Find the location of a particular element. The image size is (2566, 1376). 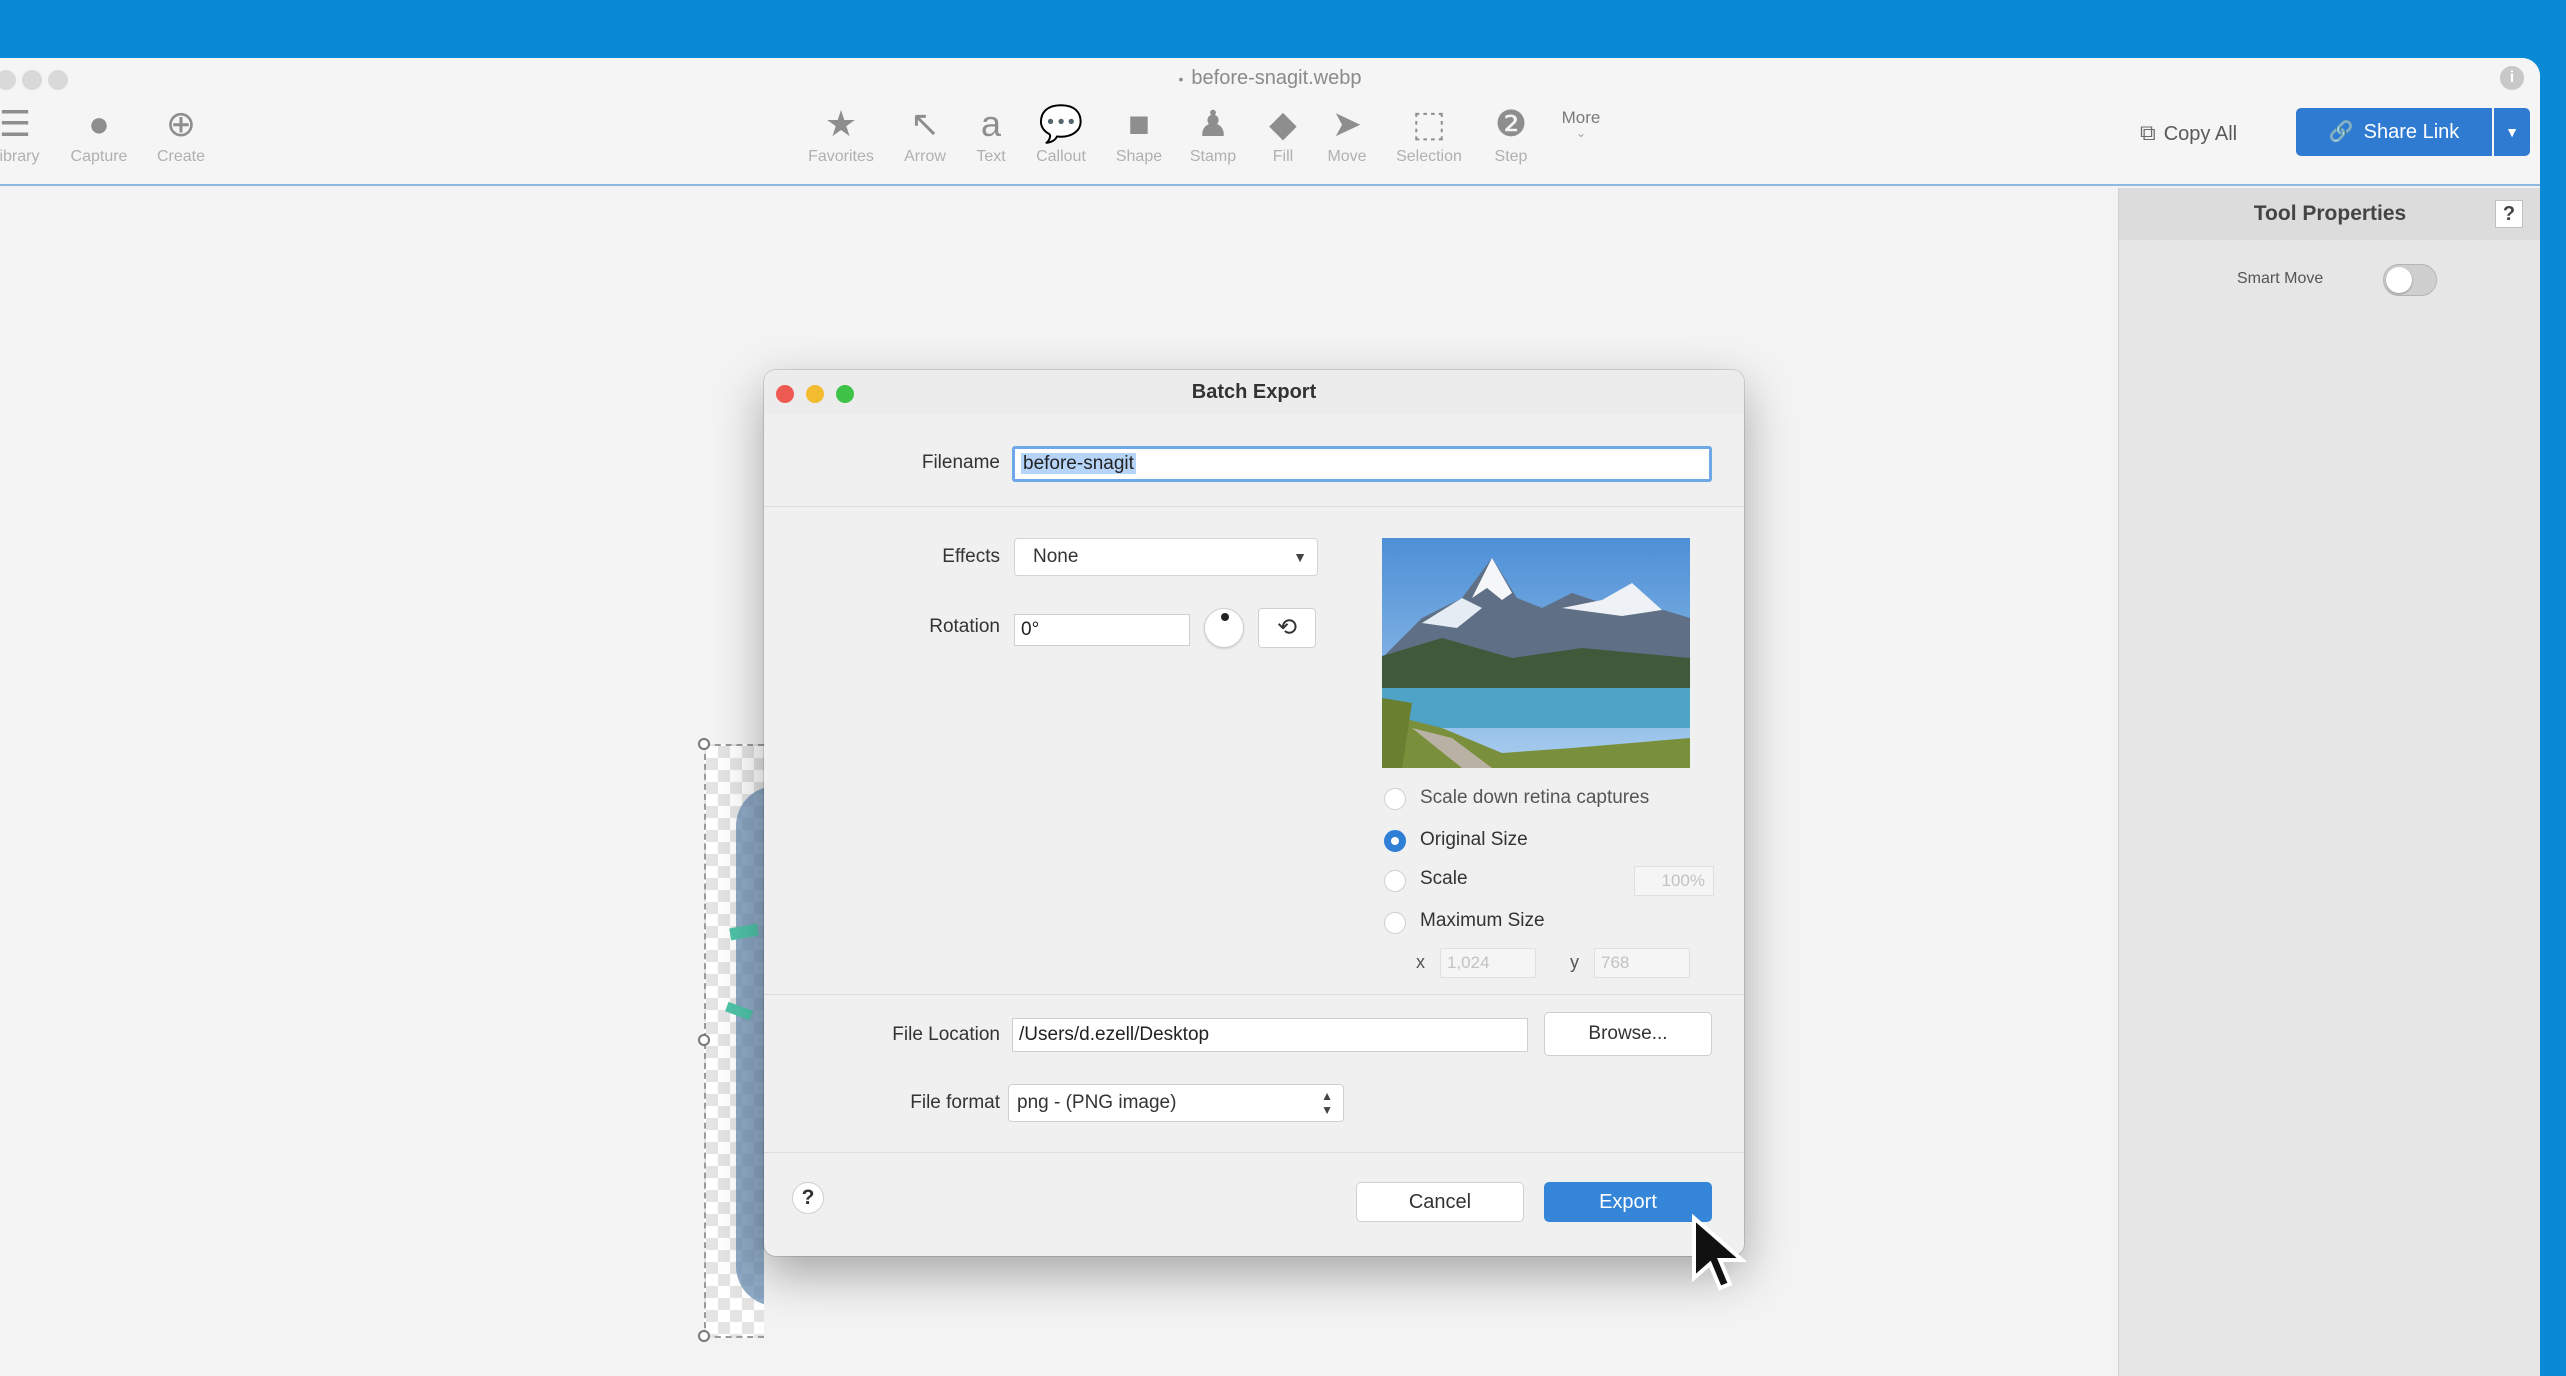

chevron-down-icon: ⌄ is located at coordinates (1581, 133).